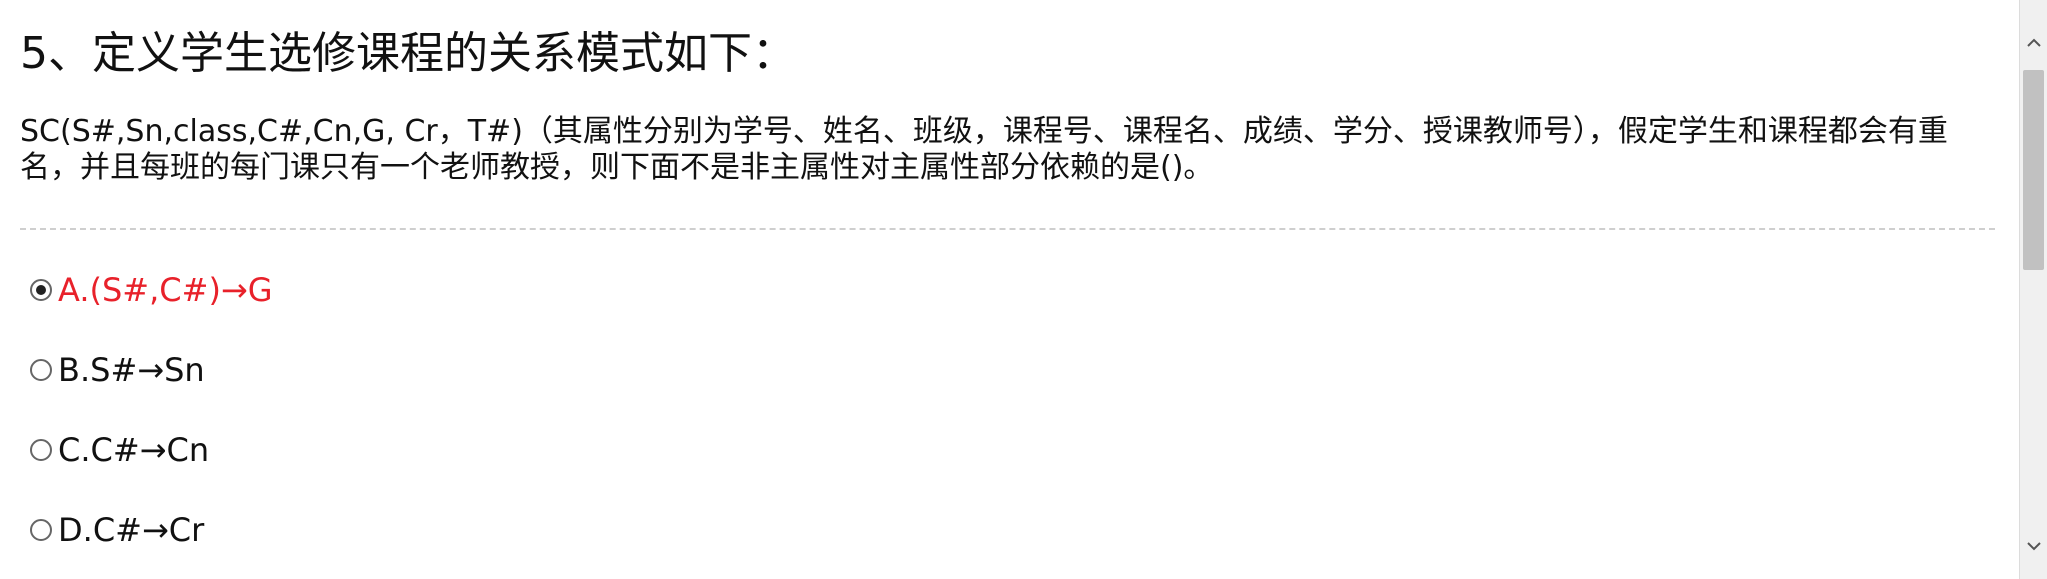  I want to click on option-a-label: A.(S#,C#)→G, so click(165, 290).